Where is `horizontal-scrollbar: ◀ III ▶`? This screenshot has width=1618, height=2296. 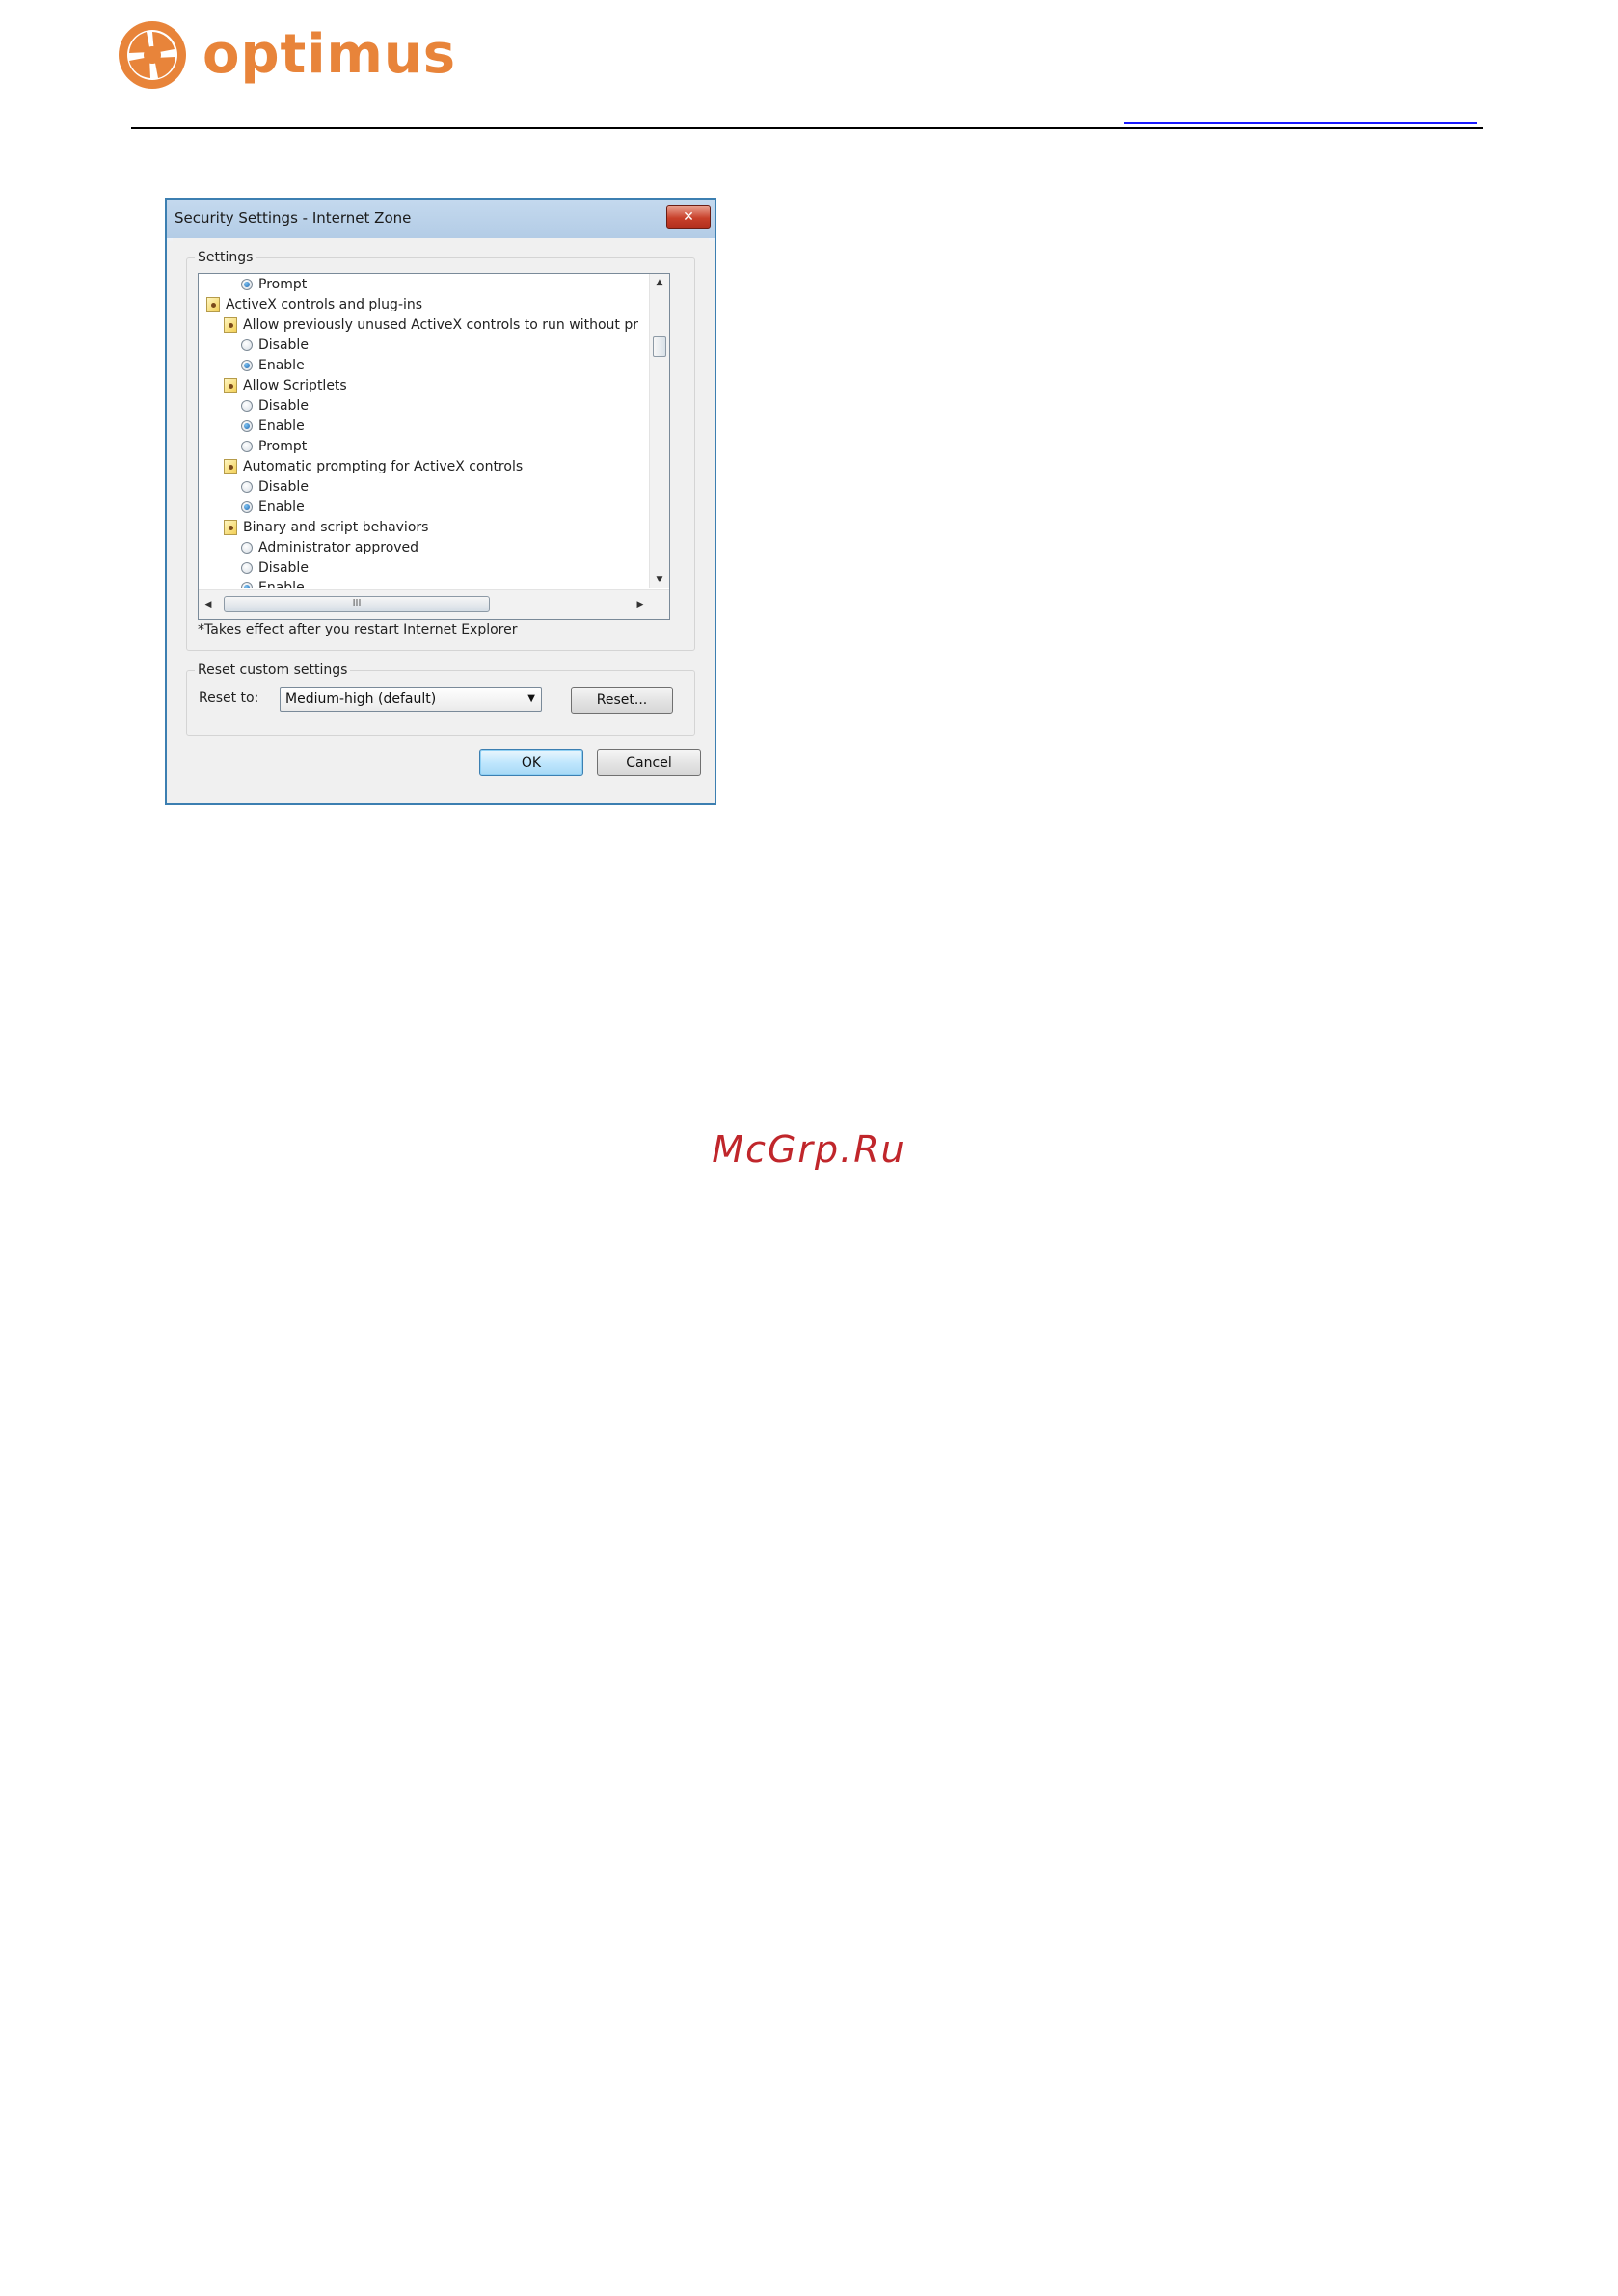 horizontal-scrollbar: ◀ III ▶ is located at coordinates (434, 604).